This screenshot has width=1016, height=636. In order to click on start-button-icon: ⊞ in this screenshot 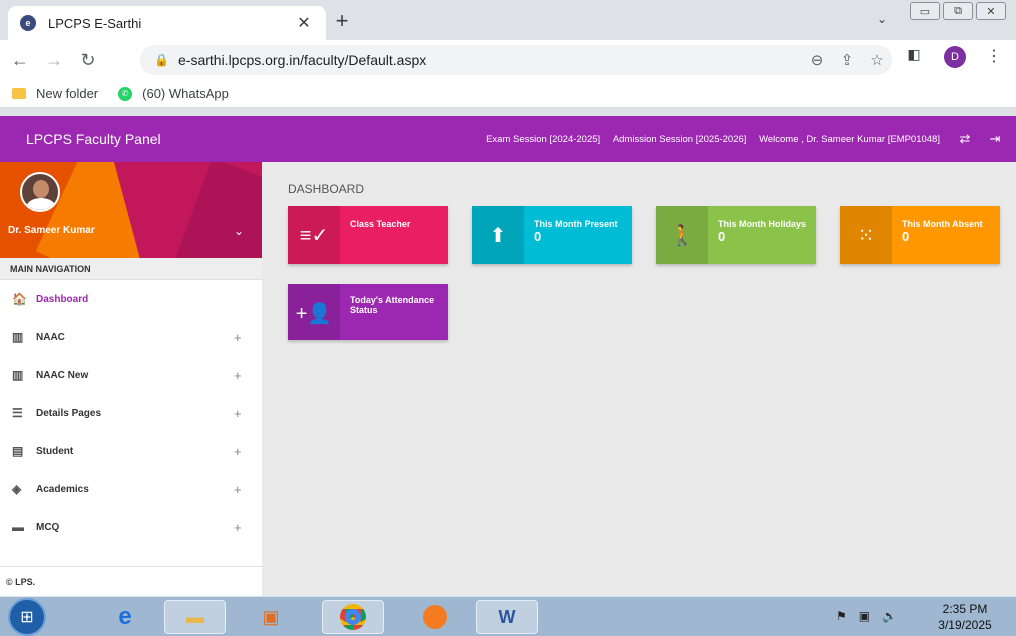, I will do `click(27, 617)`.